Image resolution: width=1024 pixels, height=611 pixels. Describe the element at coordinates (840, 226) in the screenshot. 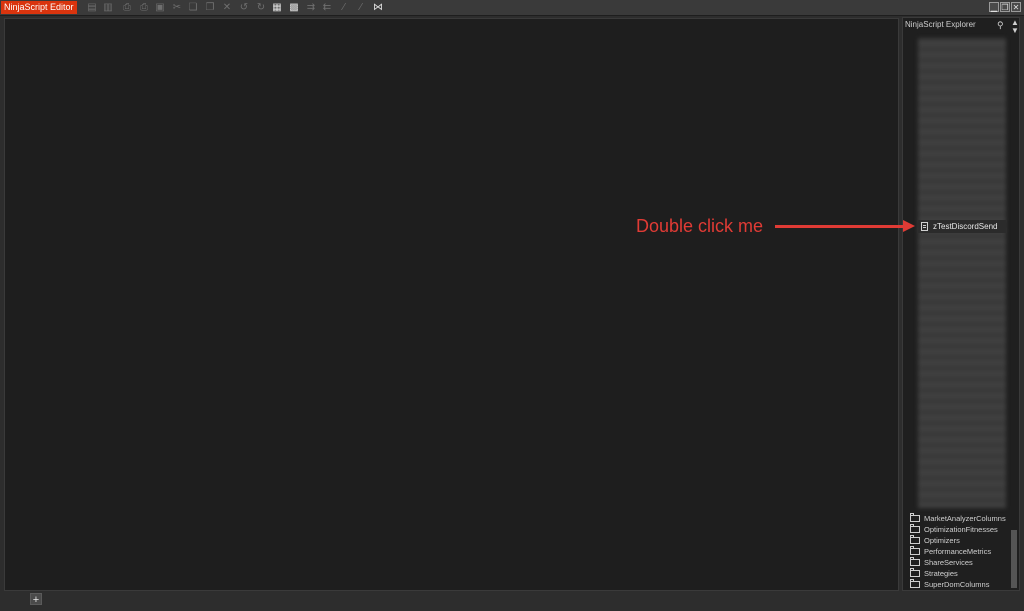

I see `annotation-arrow` at that location.